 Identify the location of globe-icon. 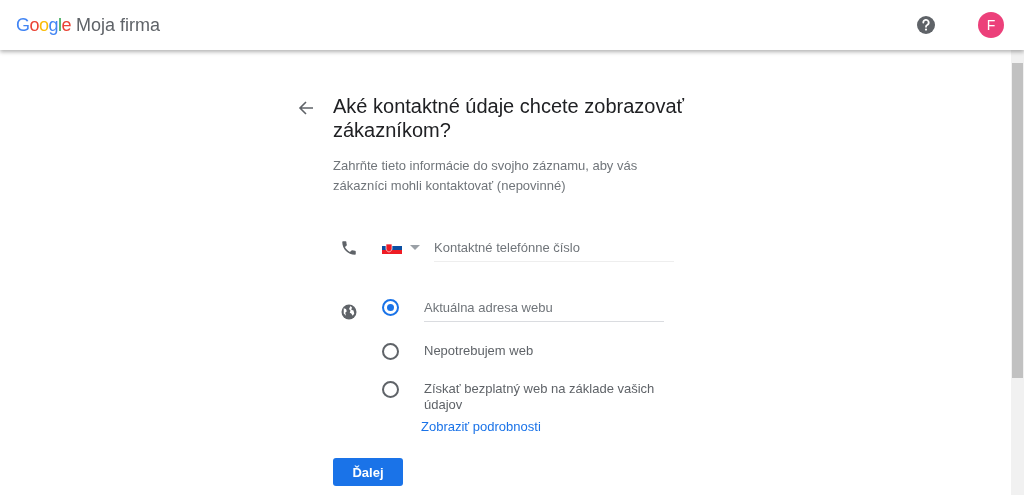
(349, 312).